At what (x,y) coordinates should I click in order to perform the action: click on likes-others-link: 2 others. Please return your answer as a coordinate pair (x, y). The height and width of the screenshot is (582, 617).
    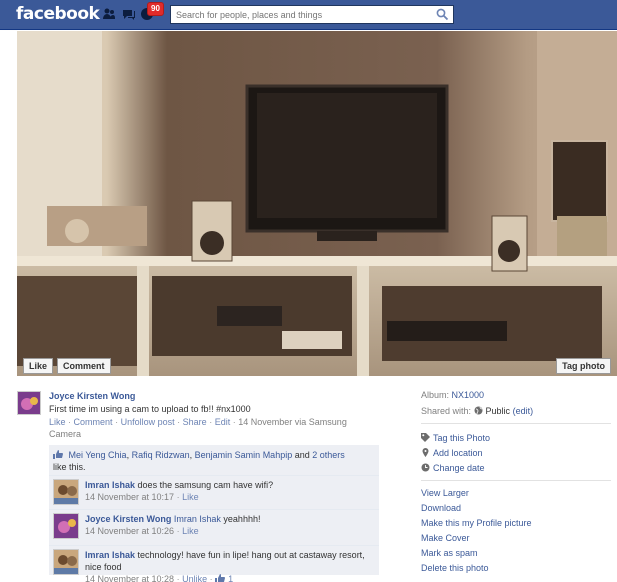
    Looking at the image, I should click on (328, 455).